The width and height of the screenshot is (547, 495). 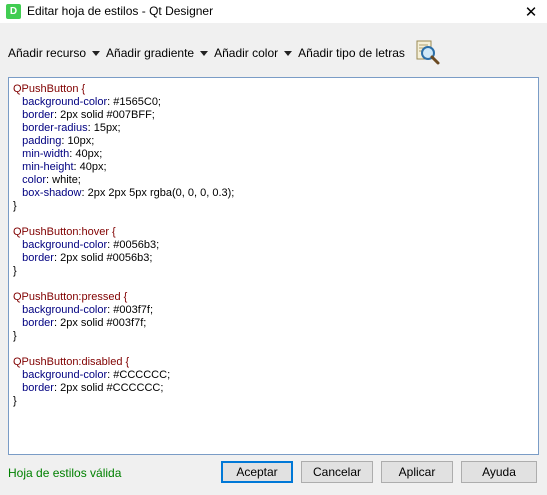 What do you see at coordinates (273, 362) in the screenshot?
I see `code-line: QPushButton:disabled {` at bounding box center [273, 362].